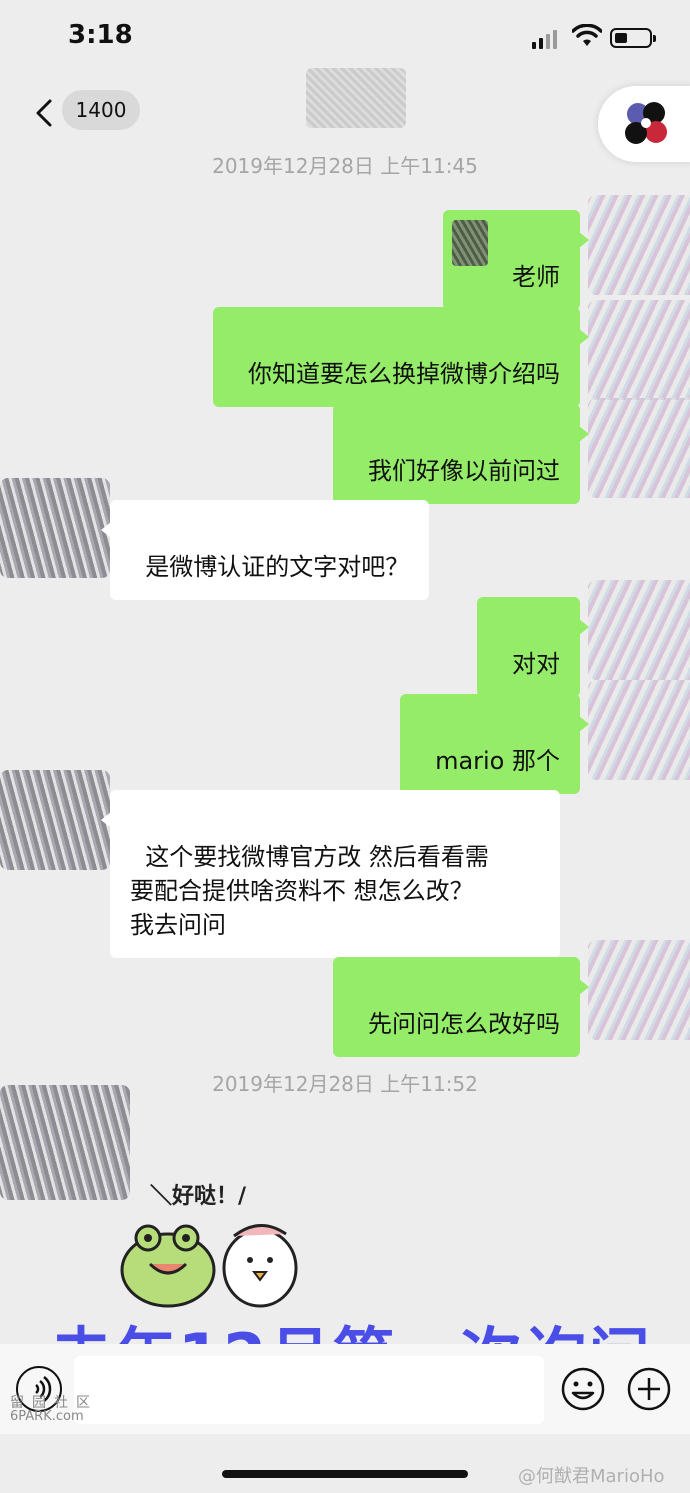  What do you see at coordinates (544, 39) in the screenshot?
I see `cellular-signal-icon` at bounding box center [544, 39].